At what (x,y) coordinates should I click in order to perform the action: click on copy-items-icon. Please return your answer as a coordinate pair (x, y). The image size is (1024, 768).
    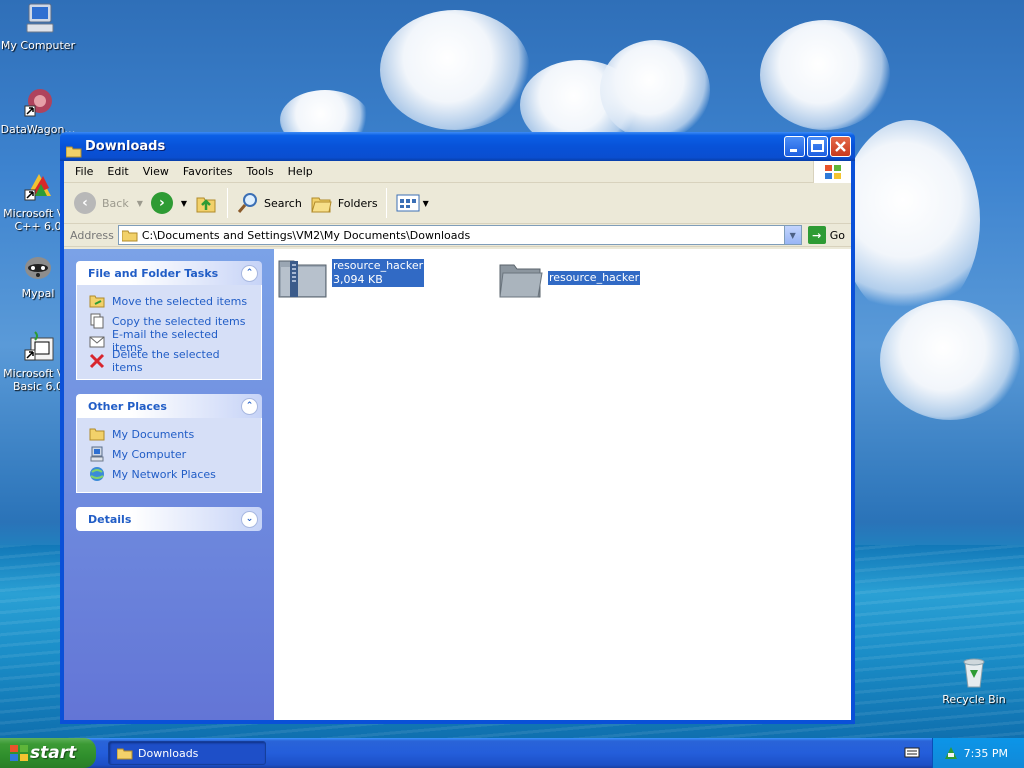
    Looking at the image, I should click on (97, 321).